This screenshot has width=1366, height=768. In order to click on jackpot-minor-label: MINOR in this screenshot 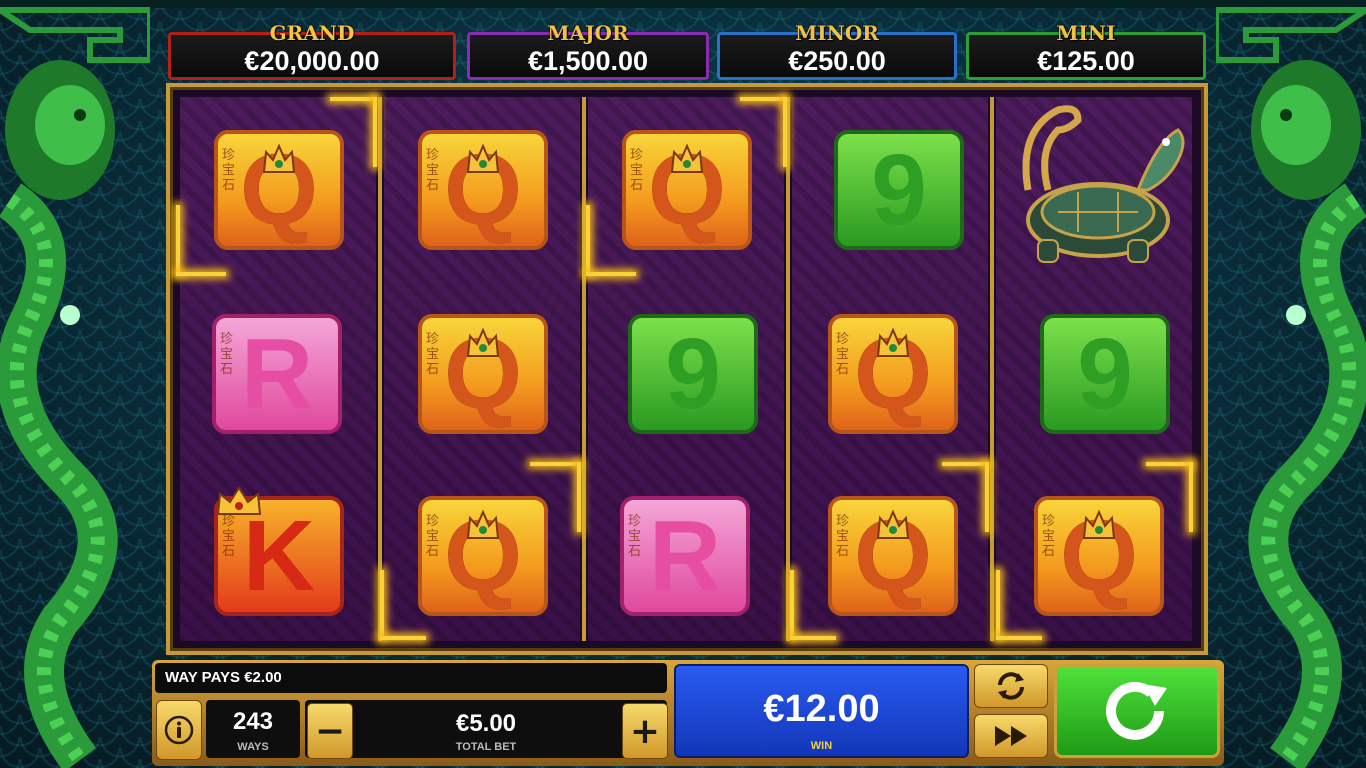, I will do `click(837, 33)`.